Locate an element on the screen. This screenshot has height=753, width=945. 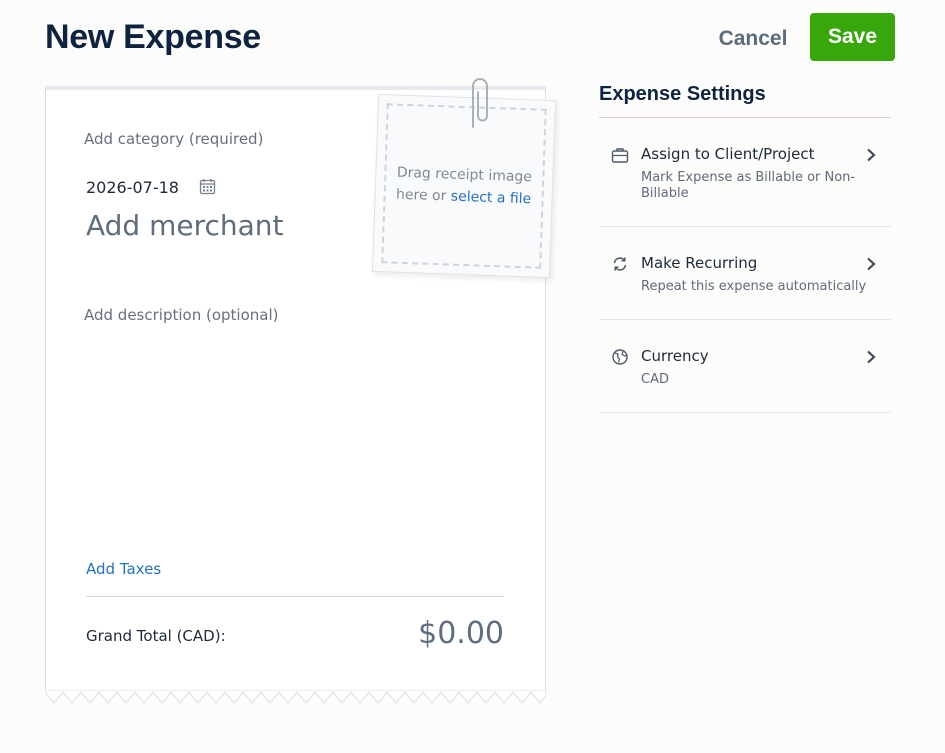
grand-total-amount: $0.00 is located at coordinates (461, 633).